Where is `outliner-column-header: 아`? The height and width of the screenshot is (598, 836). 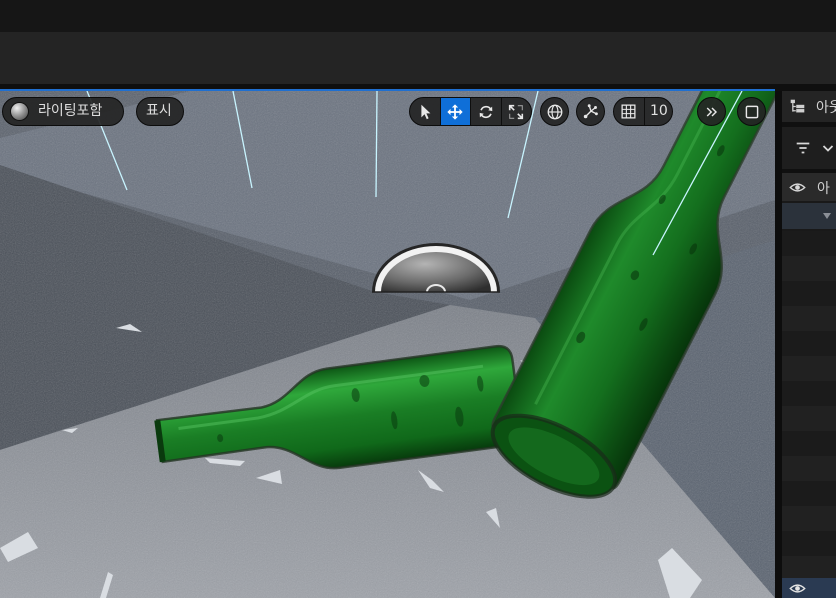 outliner-column-header: 아 is located at coordinates (809, 187).